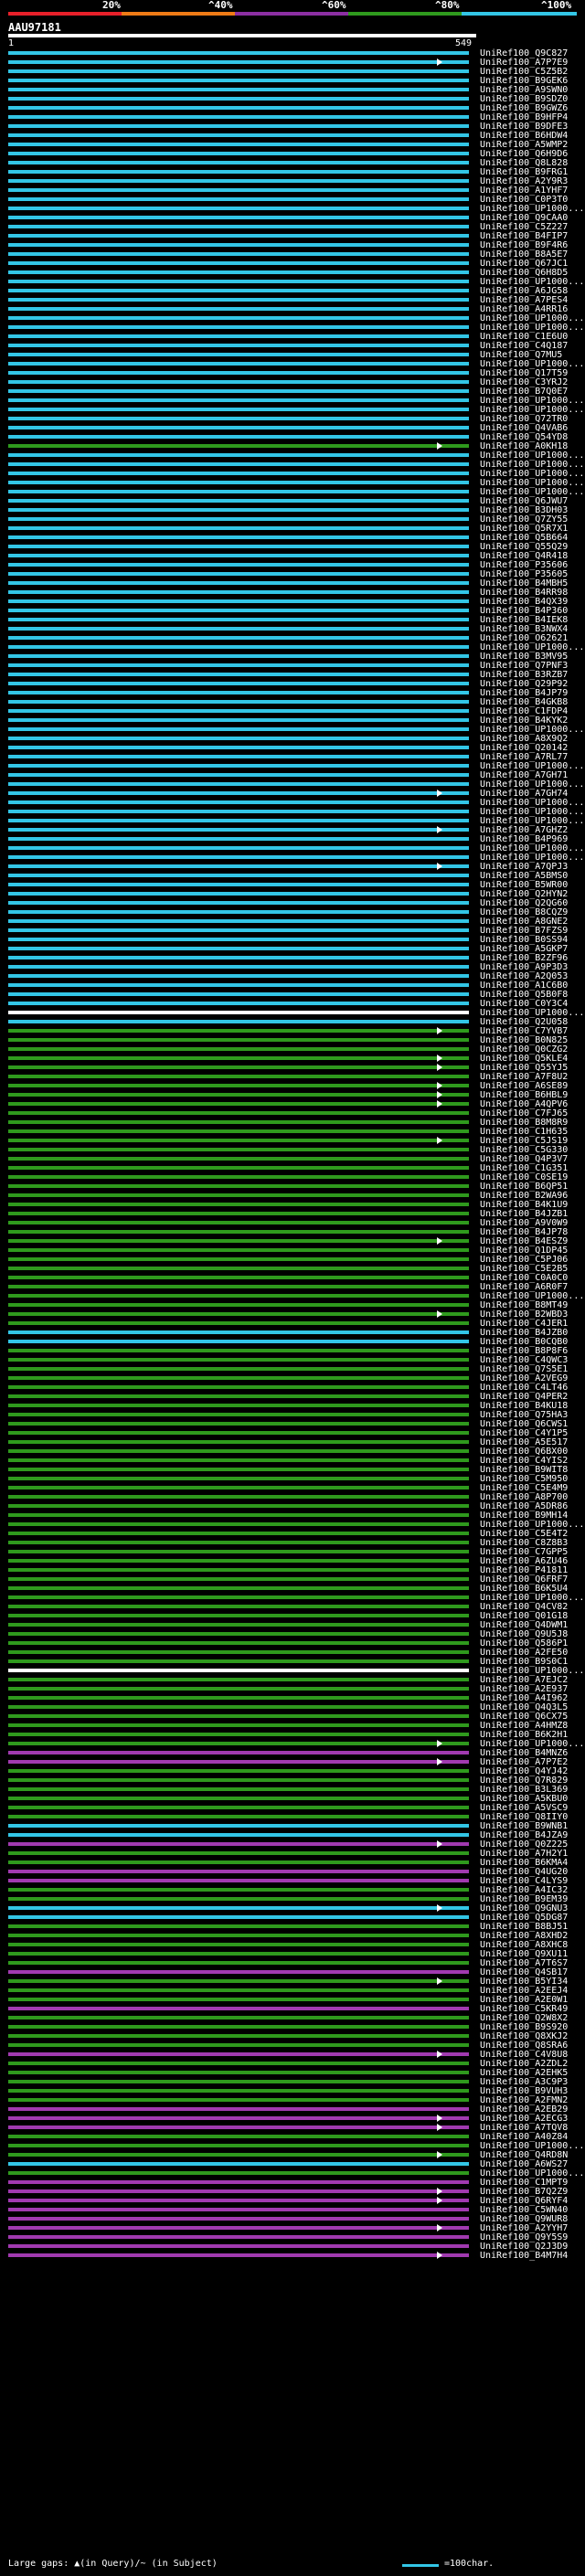 This screenshot has height=2576, width=585. I want to click on hit-row: UniRef100_B4M7H4, so click(293, 2256).